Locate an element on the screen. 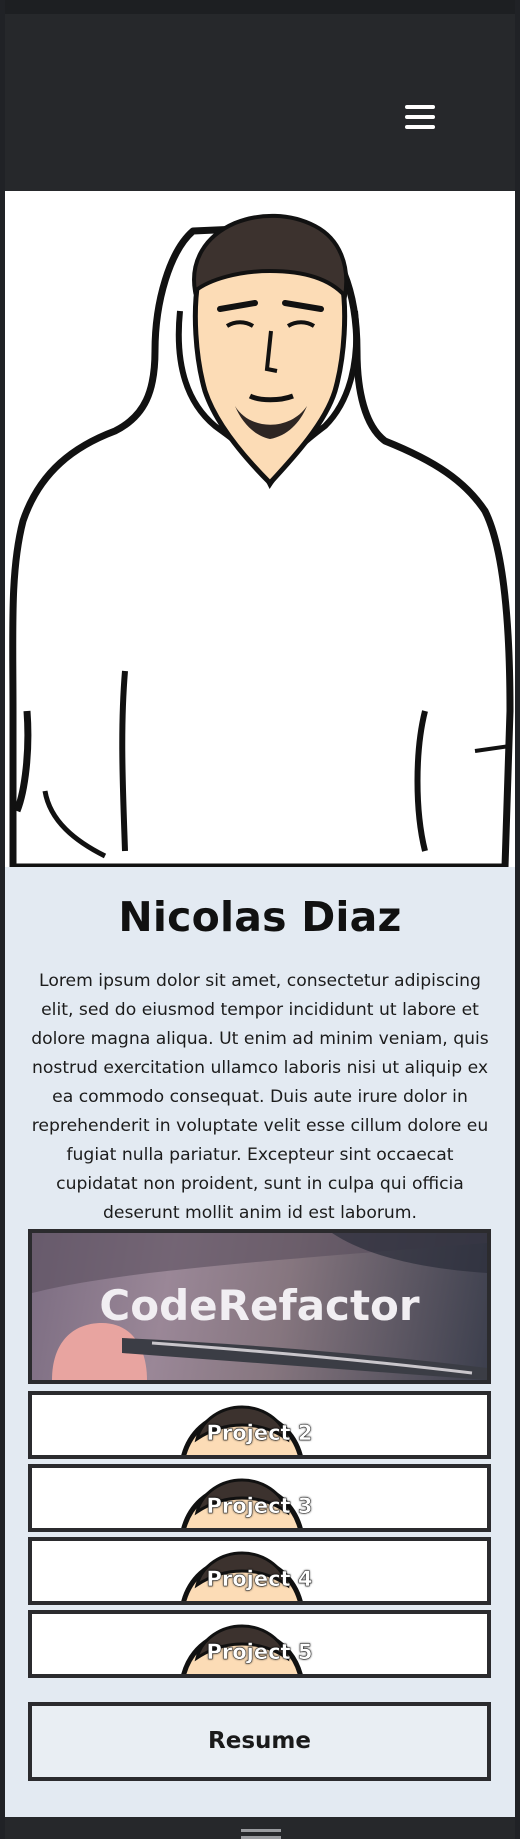 Image resolution: width=520 pixels, height=1839 pixels. project-card-coderefactor: CodeRefactor is located at coordinates (259, 1306).